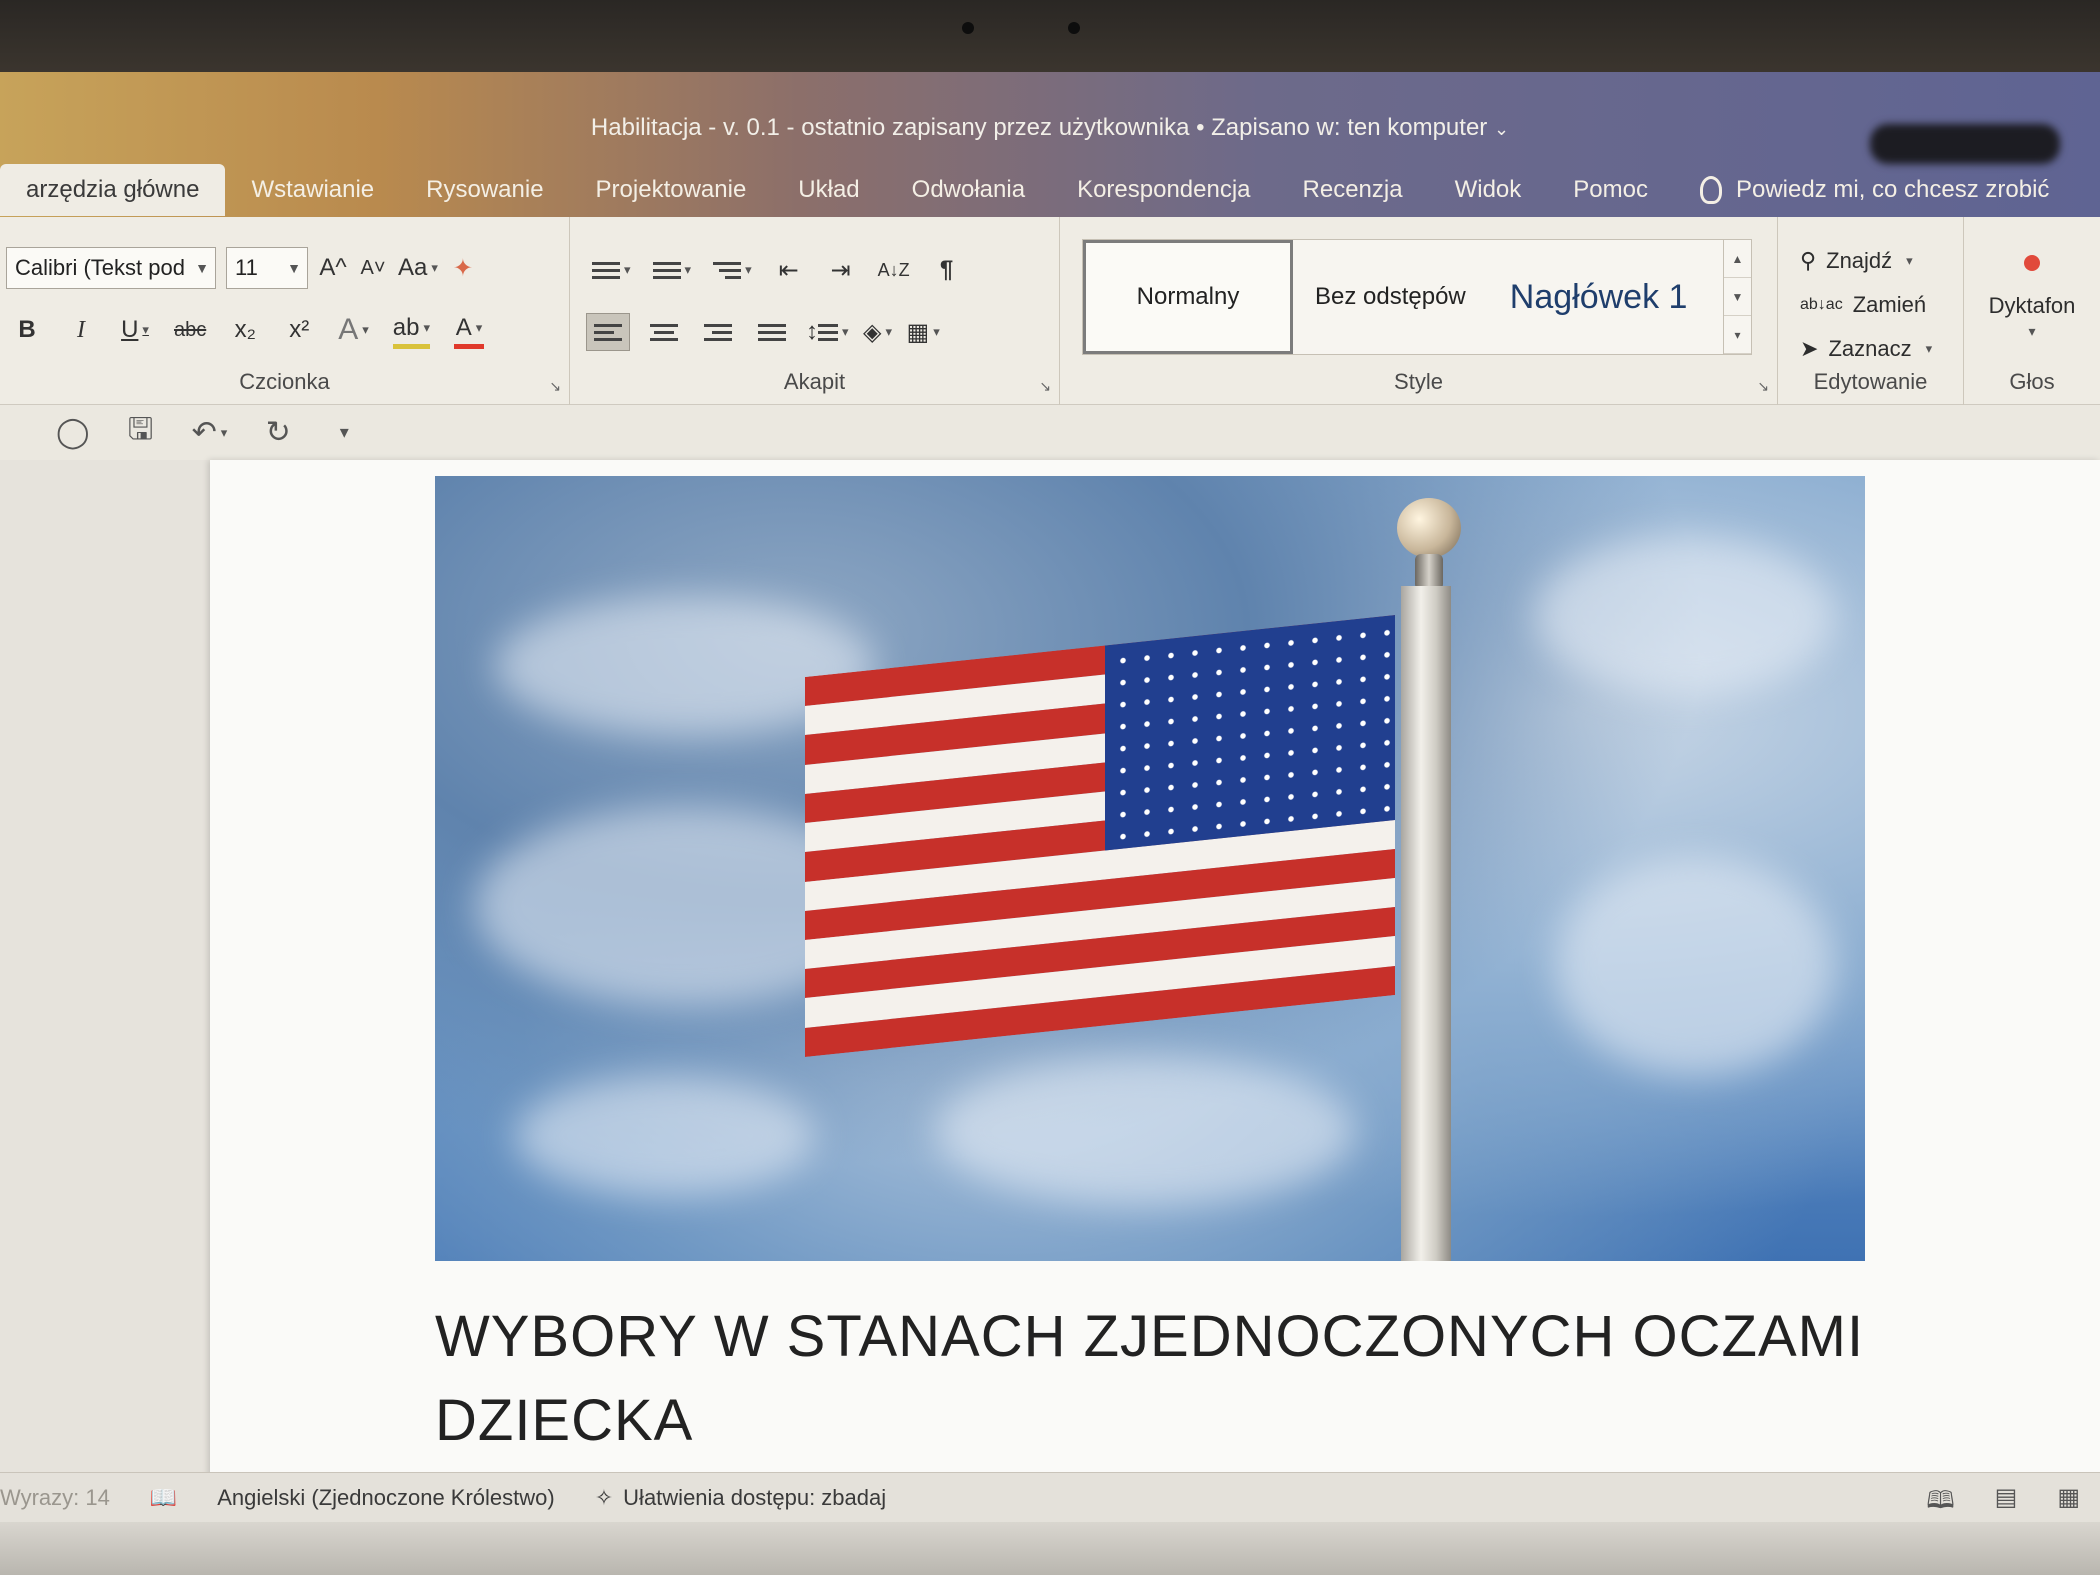 This screenshot has width=2100, height=1575. I want to click on autosave-toggle-icon: ◯, so click(73, 433).